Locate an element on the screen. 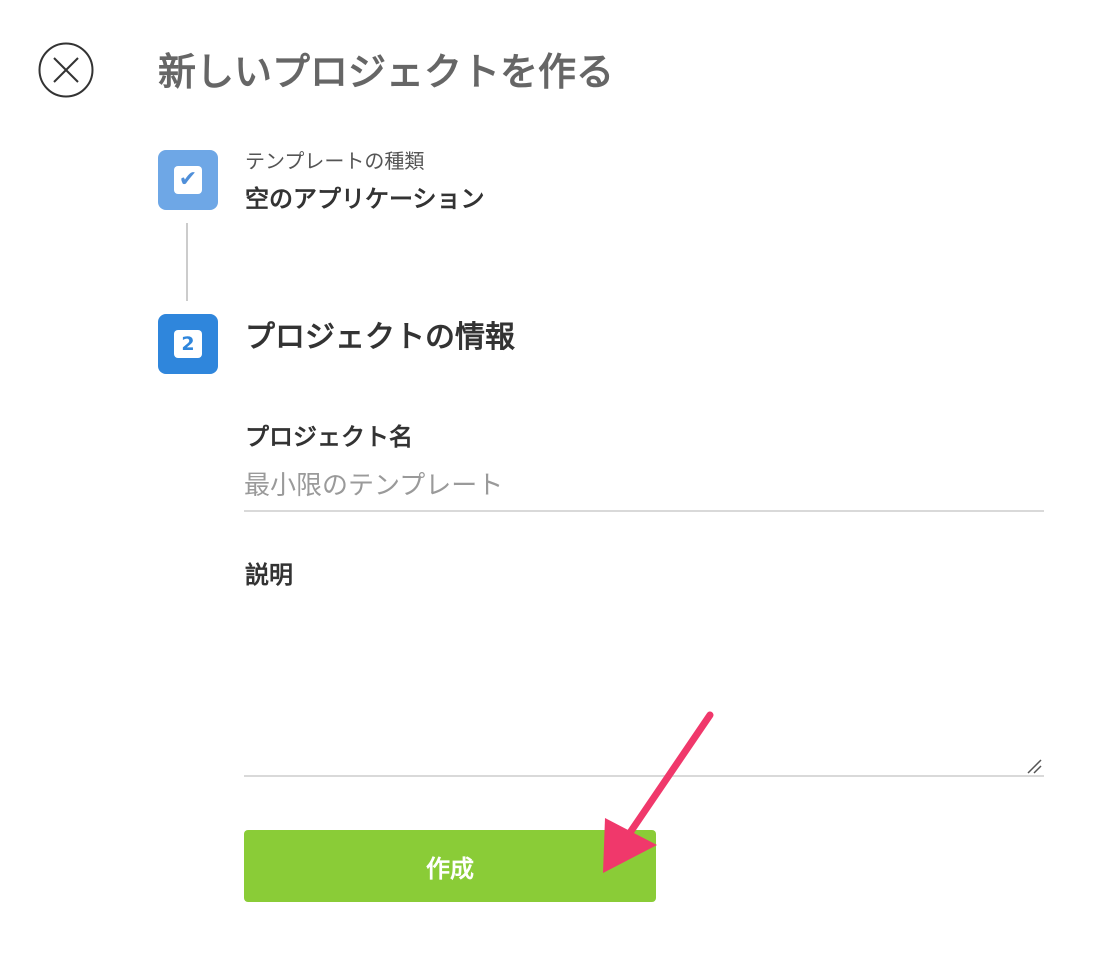  step-connector-line is located at coordinates (187, 262).